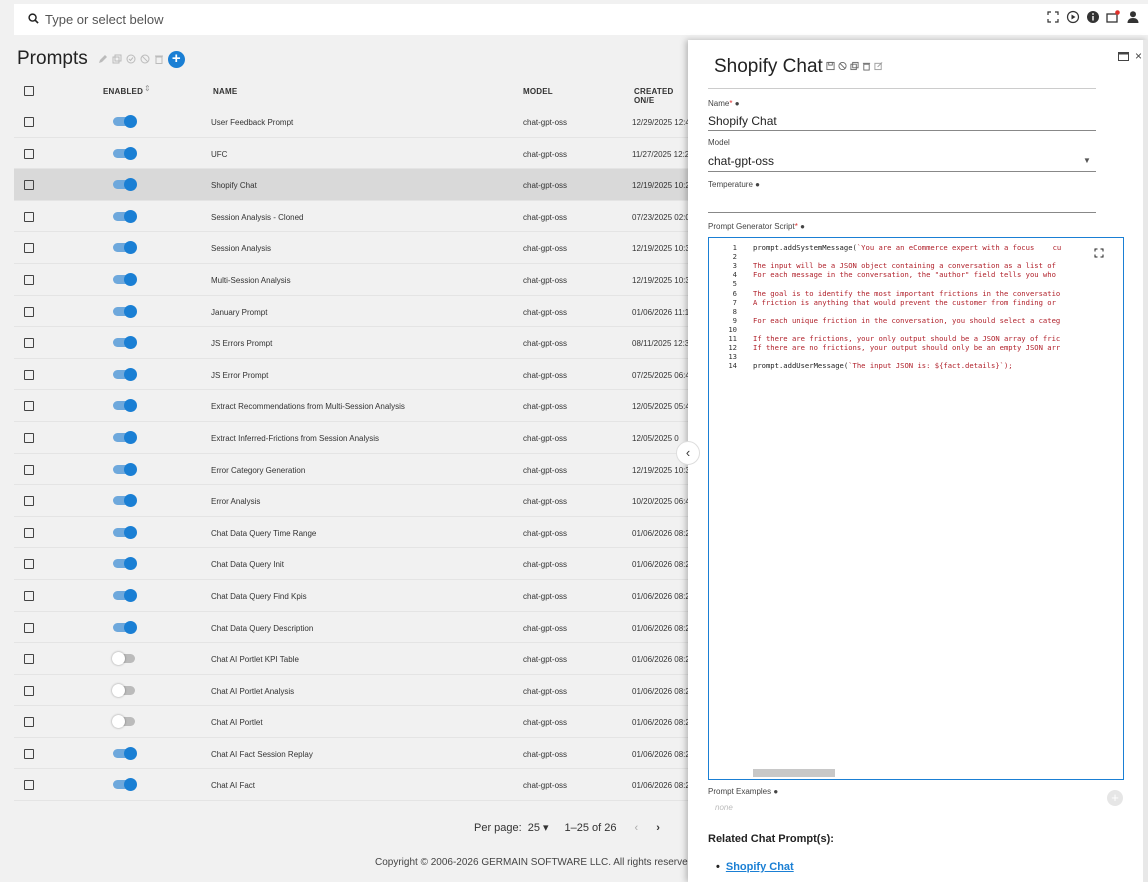 This screenshot has height=882, width=1148. What do you see at coordinates (354, 185) in the screenshot?
I see `table-row: Shopify Chat chat-gpt-oss 12/19/2025 10:2` at bounding box center [354, 185].